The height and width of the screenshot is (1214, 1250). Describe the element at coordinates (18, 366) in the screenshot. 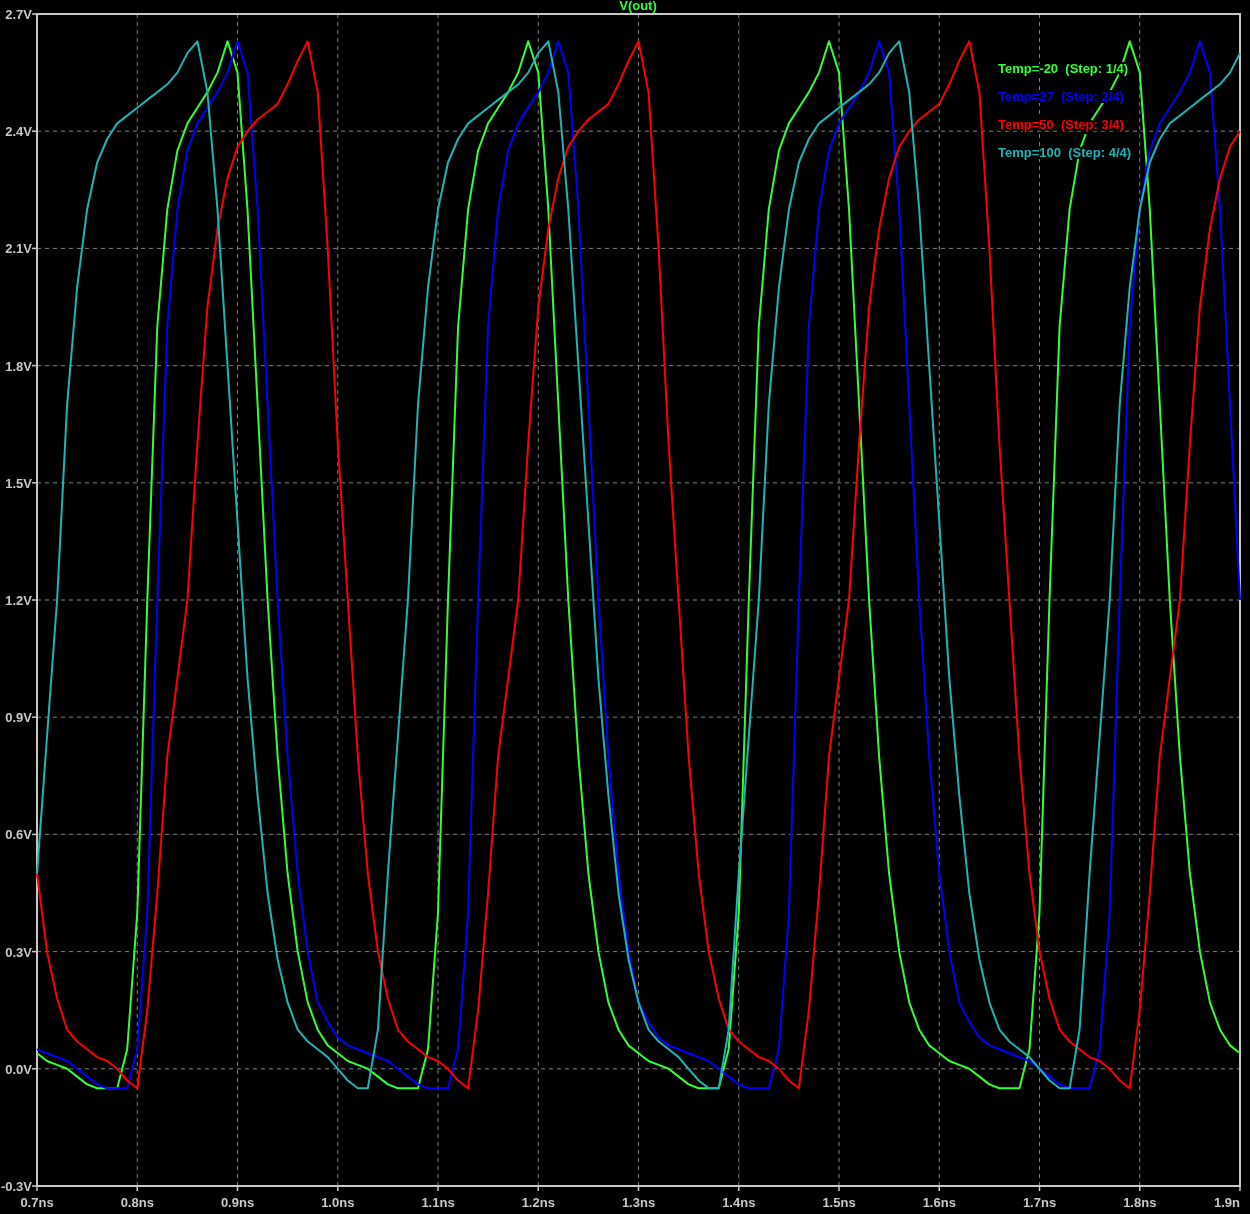

I see `y-tick-label: 1.8V` at that location.